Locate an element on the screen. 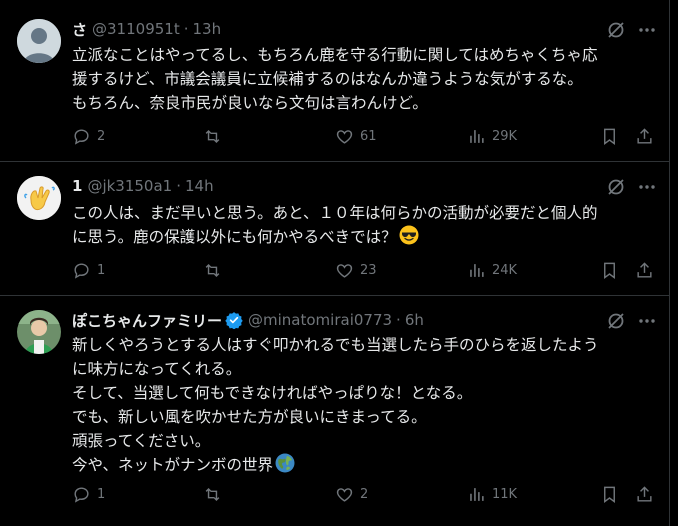 This screenshot has height=526, width=678. reply-button: 2 is located at coordinates (88, 136).